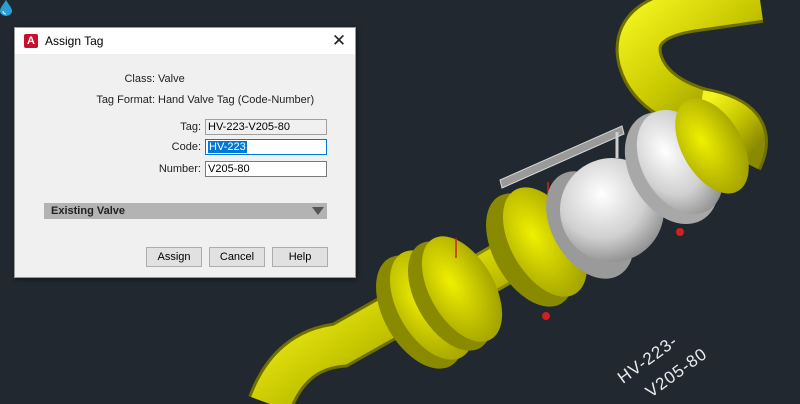  Describe the element at coordinates (266, 169) in the screenshot. I see `number-field: V205-80` at that location.